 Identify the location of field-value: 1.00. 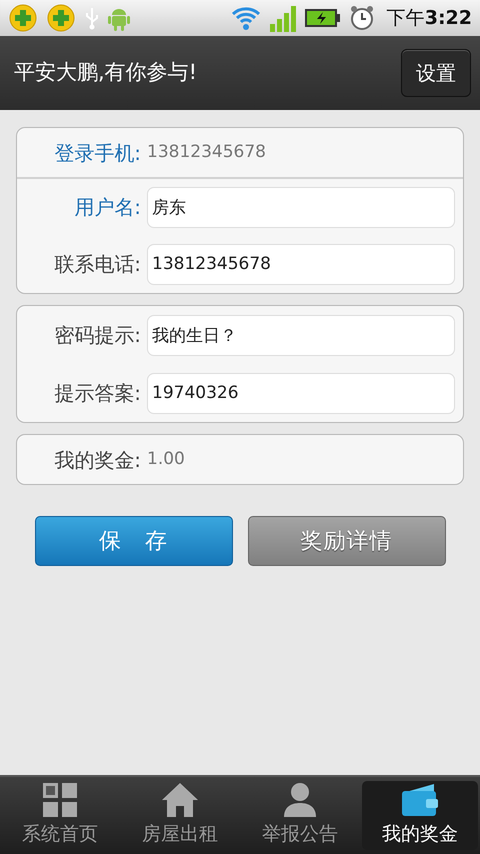
(166, 459).